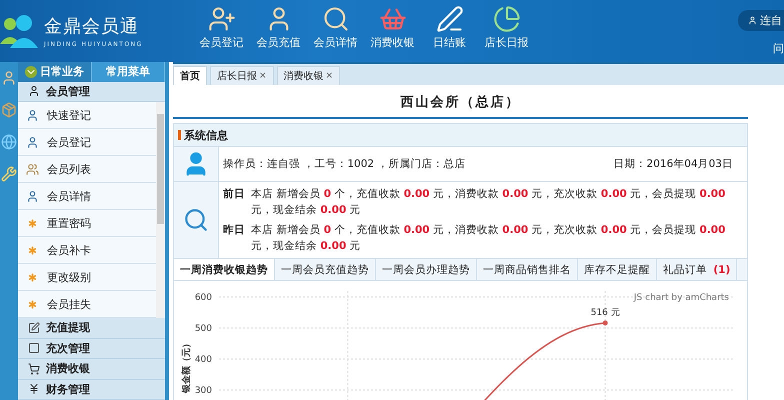 The image size is (784, 400). What do you see at coordinates (234, 230) in the screenshot?
I see `day-label: 昨日` at bounding box center [234, 230].